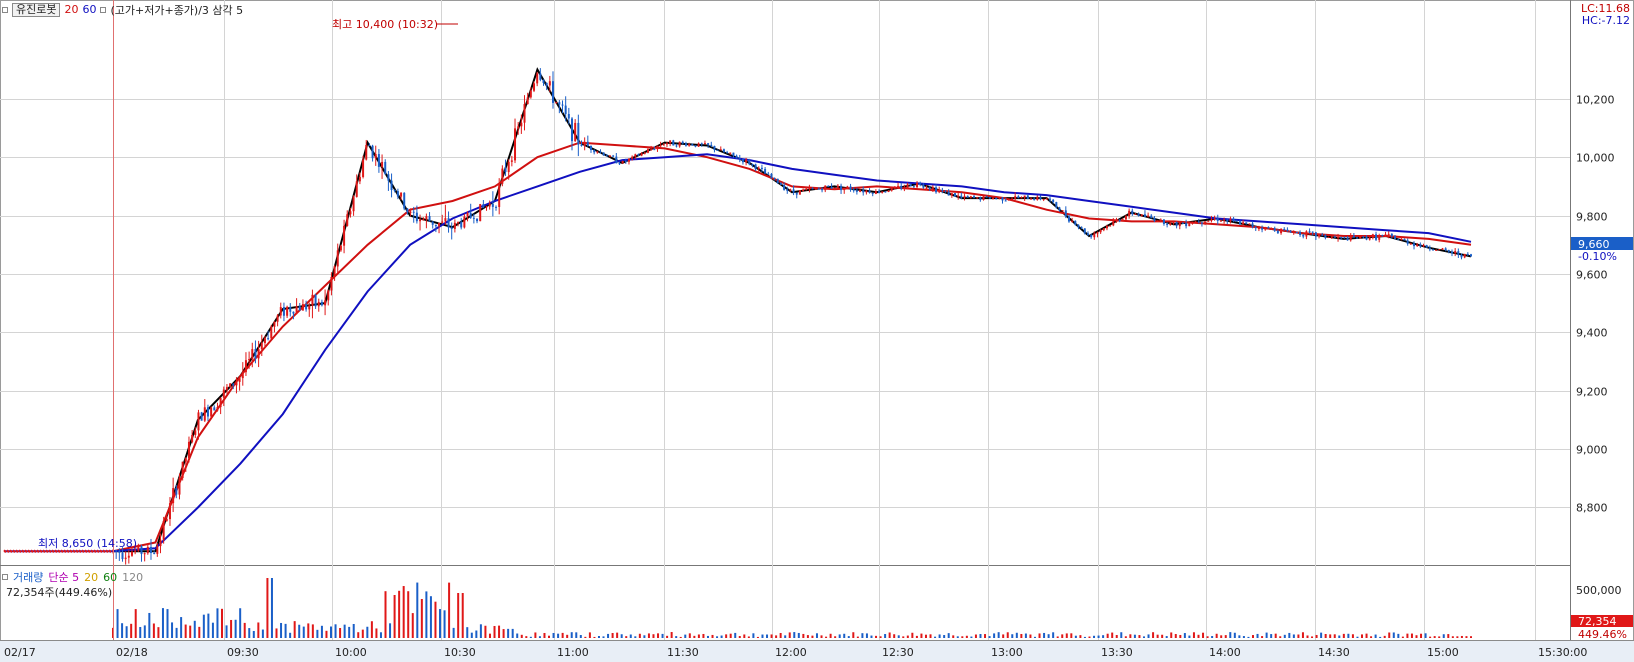 This screenshot has height=662, width=1634. Describe the element at coordinates (1597, 621) in the screenshot. I see `volume-last-value: 72,354` at that location.